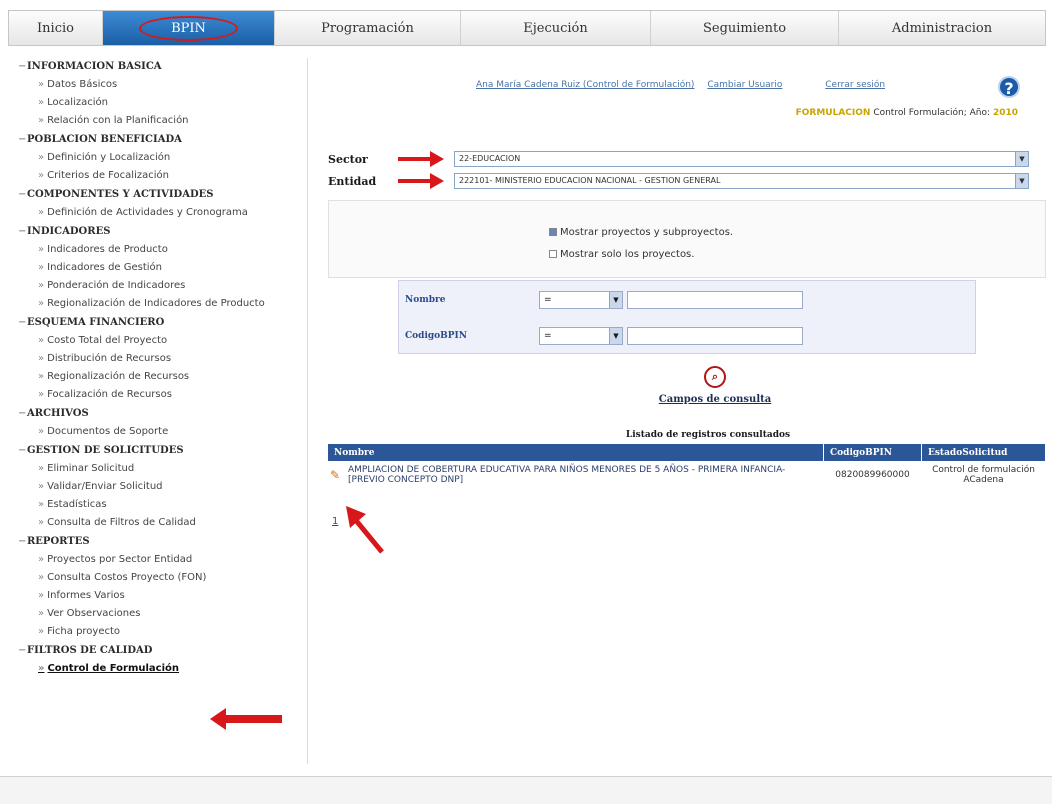  I want to click on sidebar-section-title: −COMPONENTES Y ACTIVIDADES, so click(157, 195).